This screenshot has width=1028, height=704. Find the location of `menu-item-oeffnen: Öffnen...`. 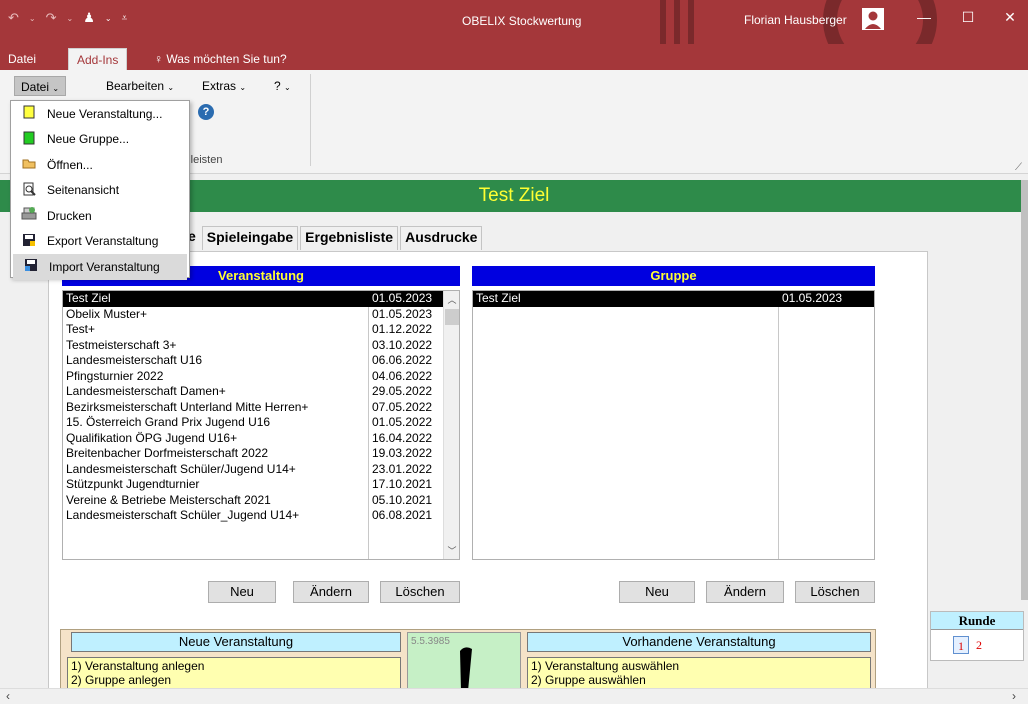

menu-item-oeffnen: Öffnen... is located at coordinates (100, 165).